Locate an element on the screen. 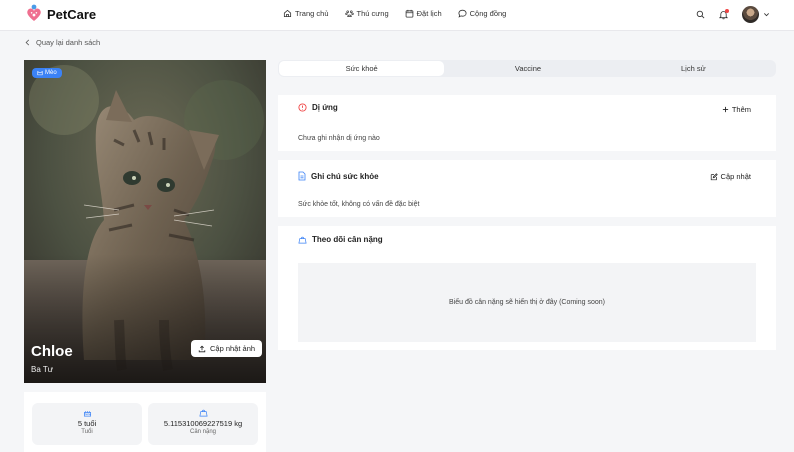 The image size is (794, 452). weight-label: Cân nặng is located at coordinates (203, 432).